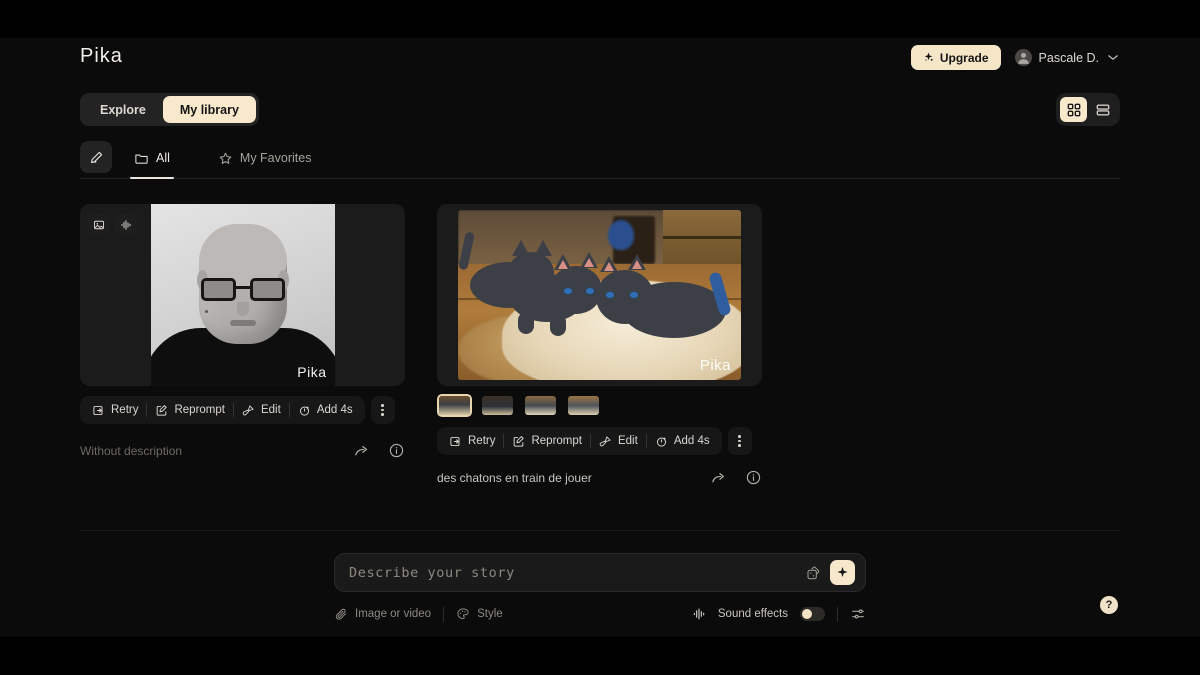  I want to click on filter-tab-all-label: All, so click(163, 158).